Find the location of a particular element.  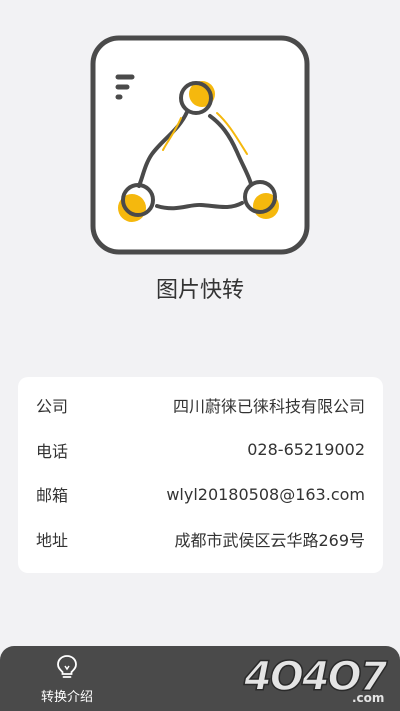

company-label: 公司 is located at coordinates (52, 407).